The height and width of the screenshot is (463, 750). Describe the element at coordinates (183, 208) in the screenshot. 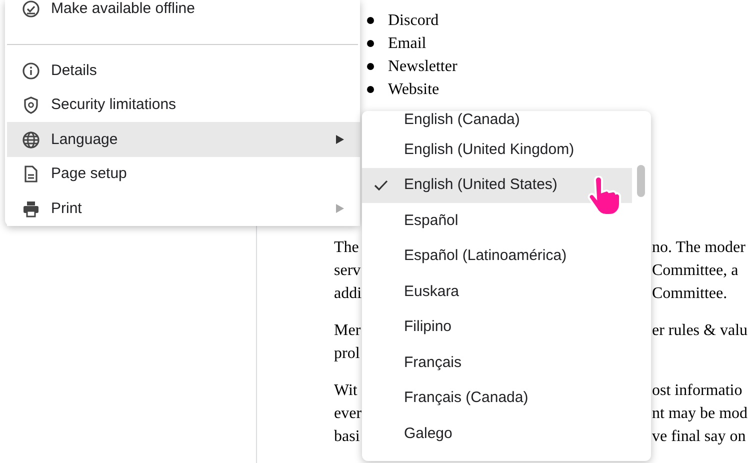

I see `menu-item: Print` at that location.